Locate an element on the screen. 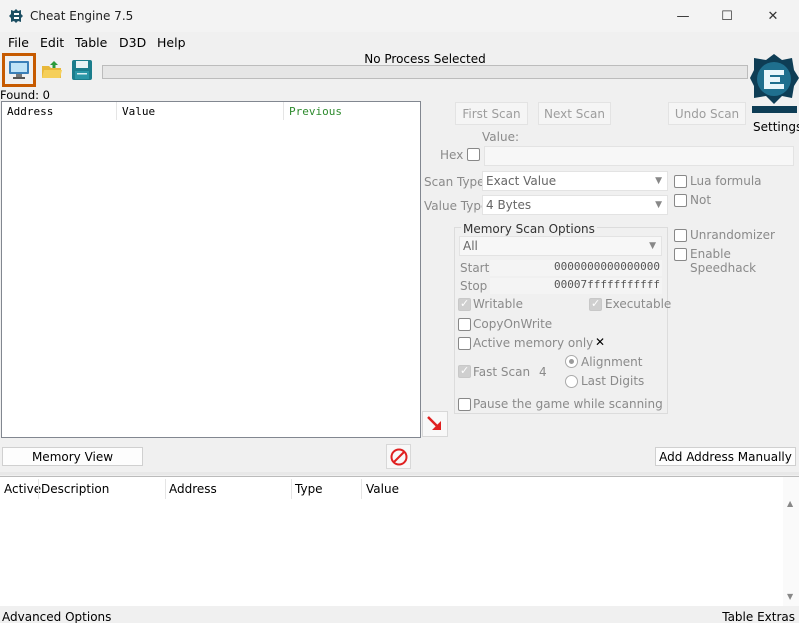  found-count: Found: 0 is located at coordinates (25, 95).